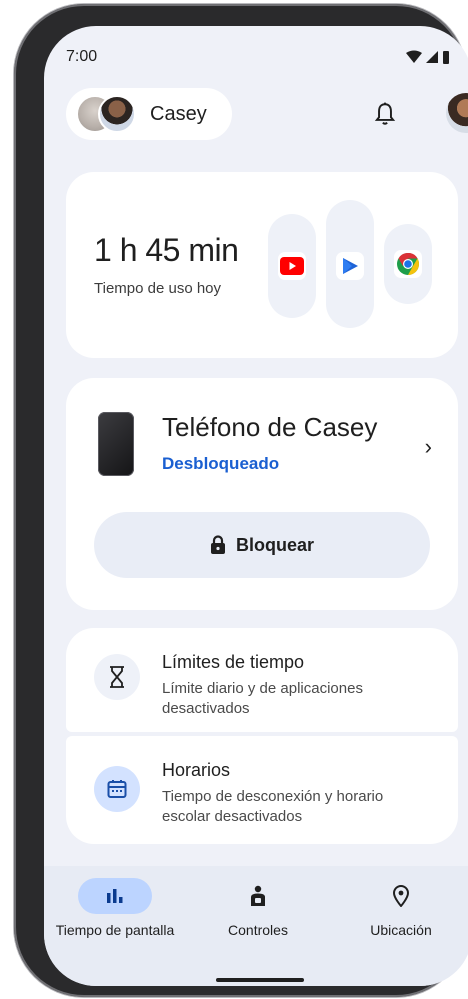 Image resolution: width=468 pixels, height=999 pixels. I want to click on account-avatar, so click(457, 113).